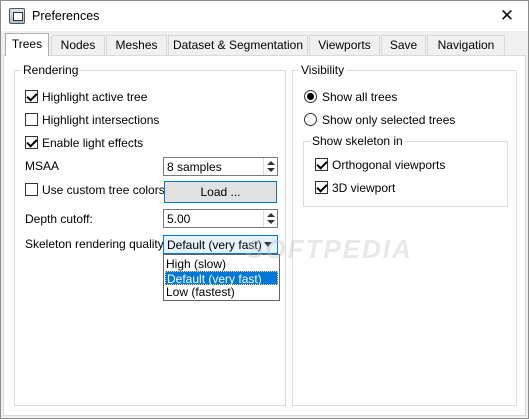  I want to click on show-skeleton-in-title: Show skeleton in, so click(357, 141).